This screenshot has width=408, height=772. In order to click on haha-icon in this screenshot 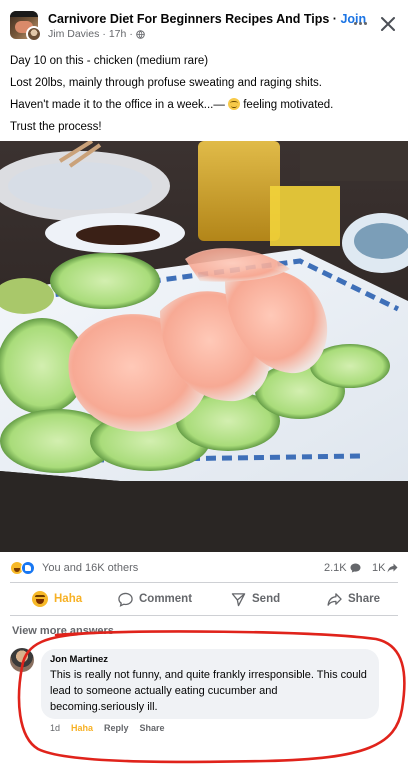, I will do `click(40, 599)`.